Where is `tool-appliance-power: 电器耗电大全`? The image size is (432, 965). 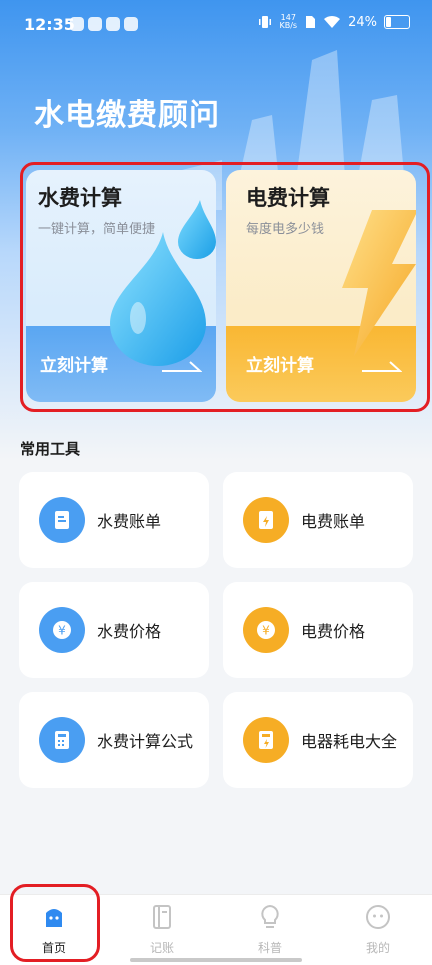
tool-appliance-power: 电器耗电大全 is located at coordinates (318, 740).